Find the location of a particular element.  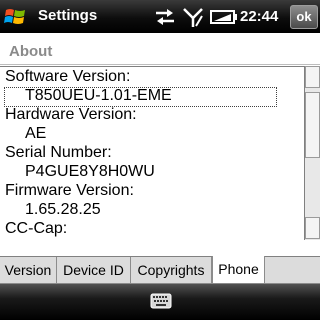

cc-cap-label: CC-Cap: is located at coordinates (36, 228).